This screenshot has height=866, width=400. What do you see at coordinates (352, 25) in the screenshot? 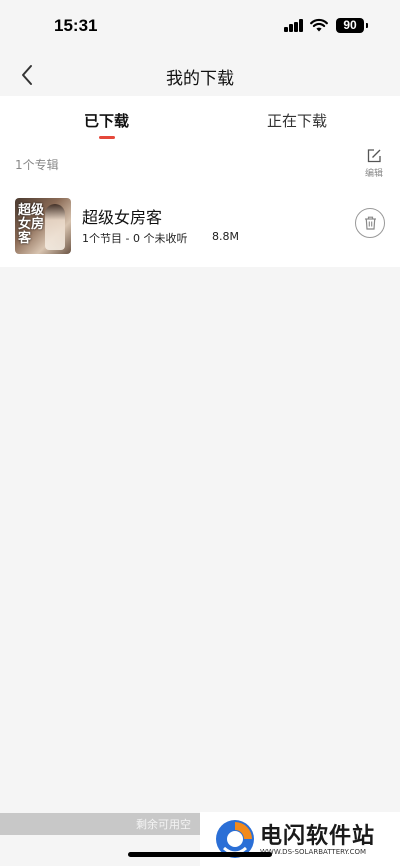
I see `battery-indicator: 90` at bounding box center [352, 25].